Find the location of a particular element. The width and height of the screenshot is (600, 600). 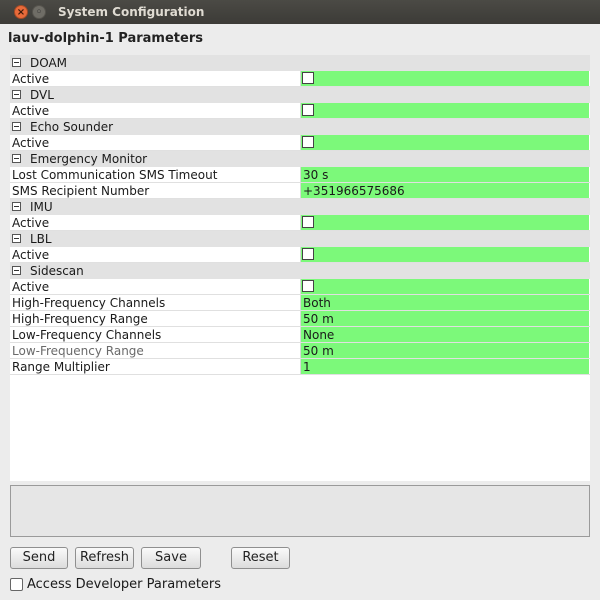

section-header: LBL is located at coordinates (300, 239).